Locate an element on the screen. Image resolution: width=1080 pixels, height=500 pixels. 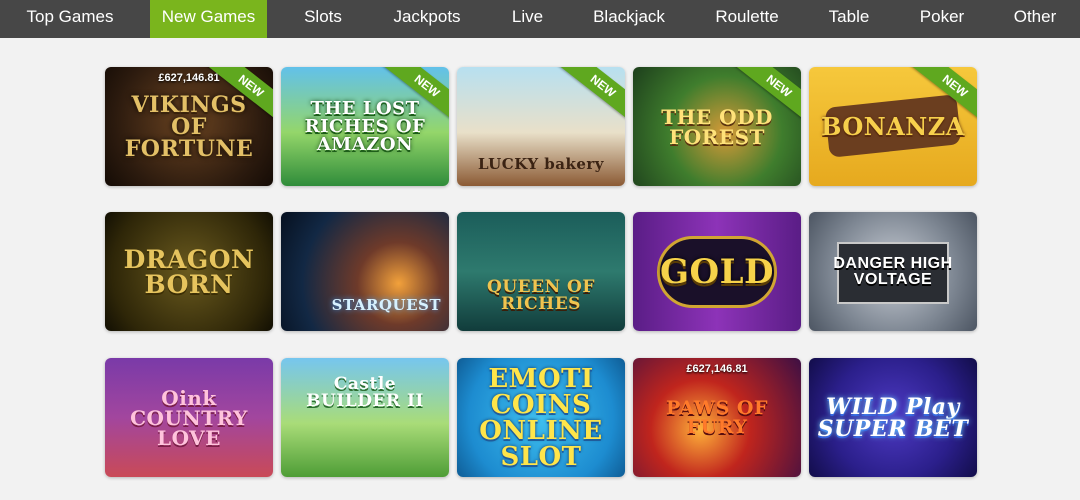
game-title: DRAGON BORN is located at coordinates (189, 271).